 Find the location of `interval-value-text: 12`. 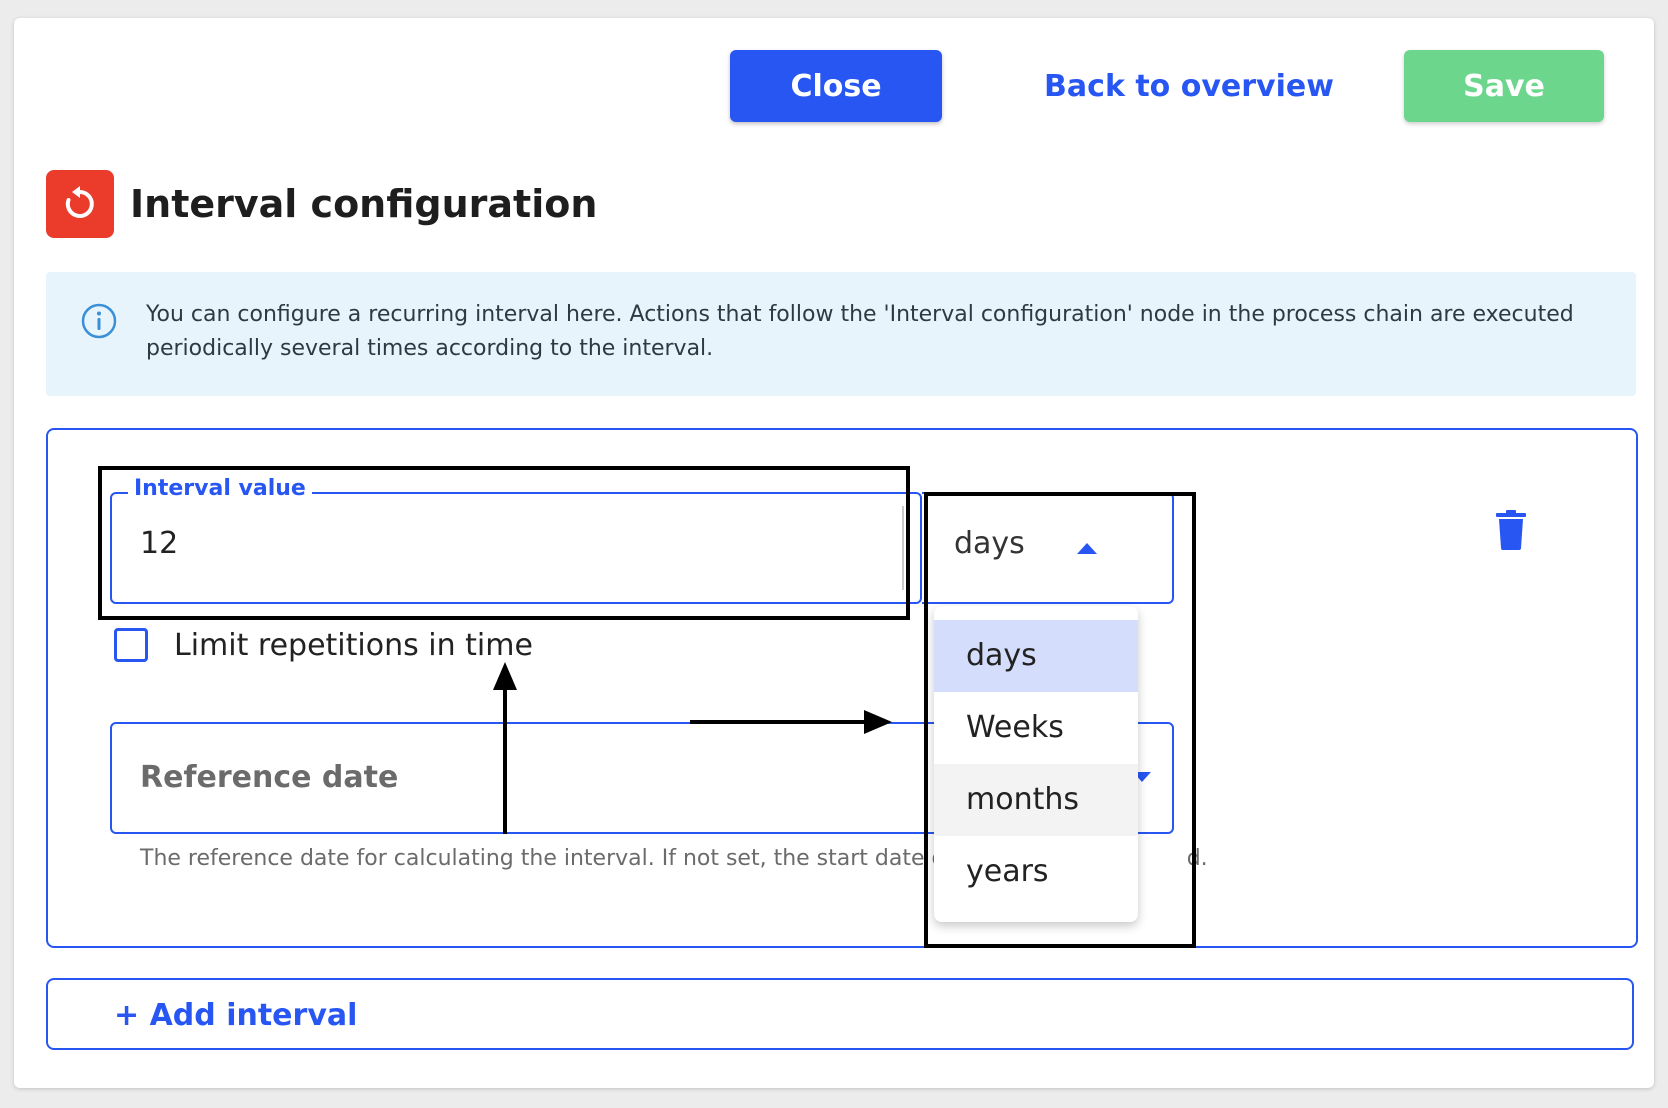

interval-value-text: 12 is located at coordinates (159, 543).